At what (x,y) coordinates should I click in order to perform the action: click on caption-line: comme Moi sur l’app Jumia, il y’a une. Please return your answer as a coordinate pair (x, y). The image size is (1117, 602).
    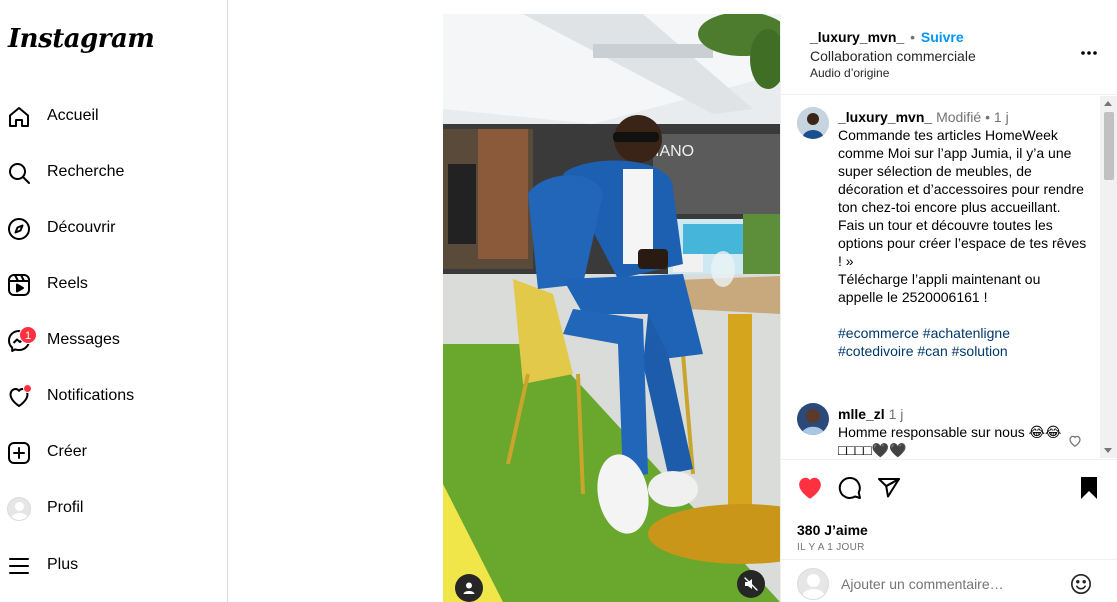
    Looking at the image, I should click on (955, 153).